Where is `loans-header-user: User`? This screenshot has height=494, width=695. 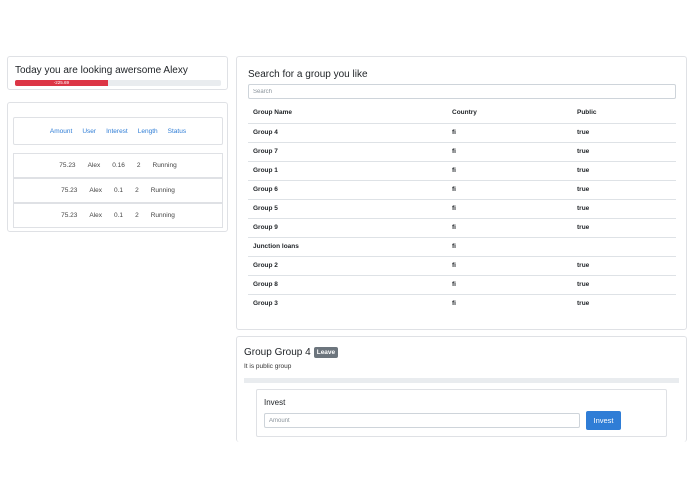 loans-header-user: User is located at coordinates (89, 131).